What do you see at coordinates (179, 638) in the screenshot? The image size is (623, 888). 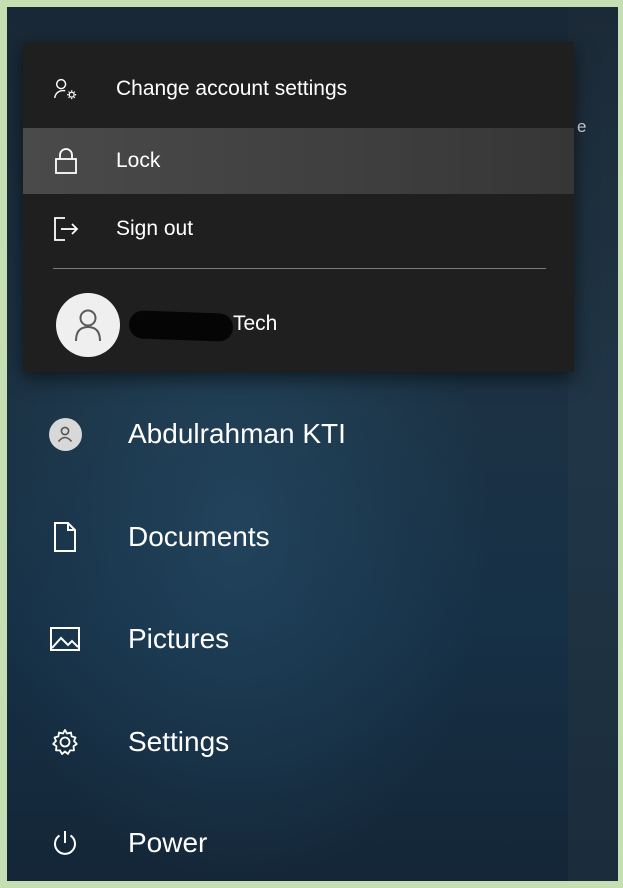 I see `start-item-pictures-label: Pictures` at bounding box center [179, 638].